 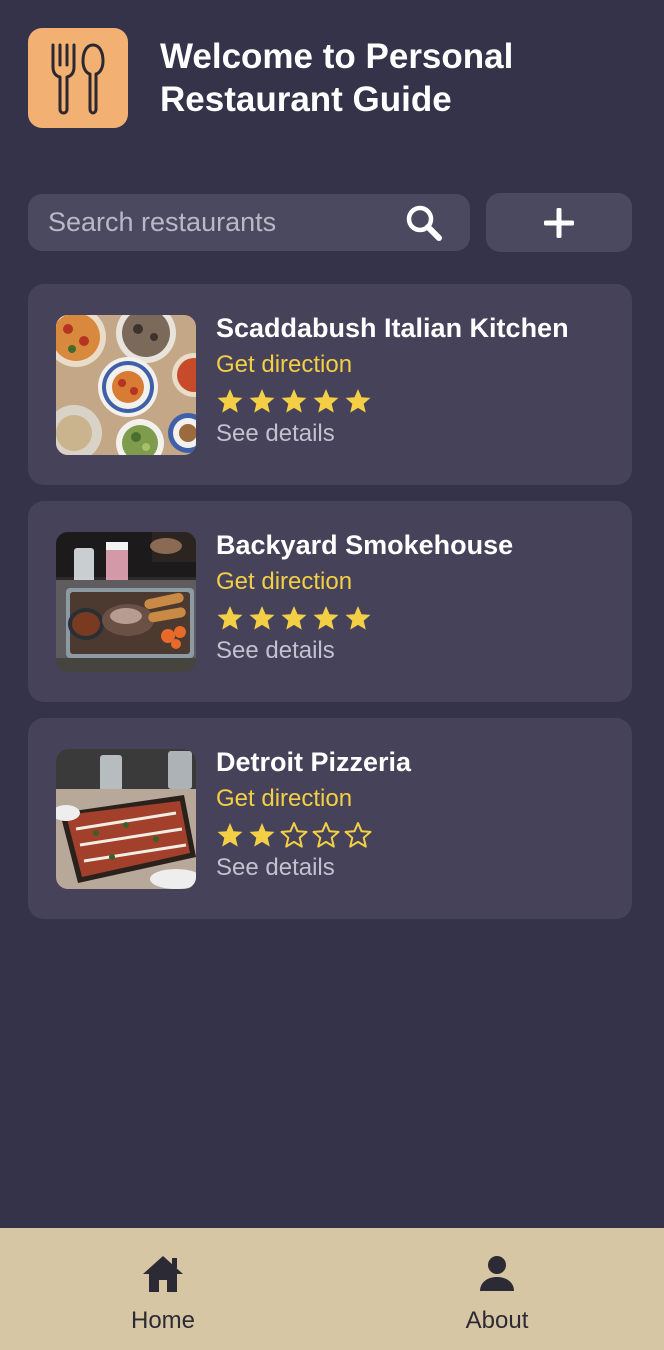 I want to click on search-box, so click(x=249, y=222).